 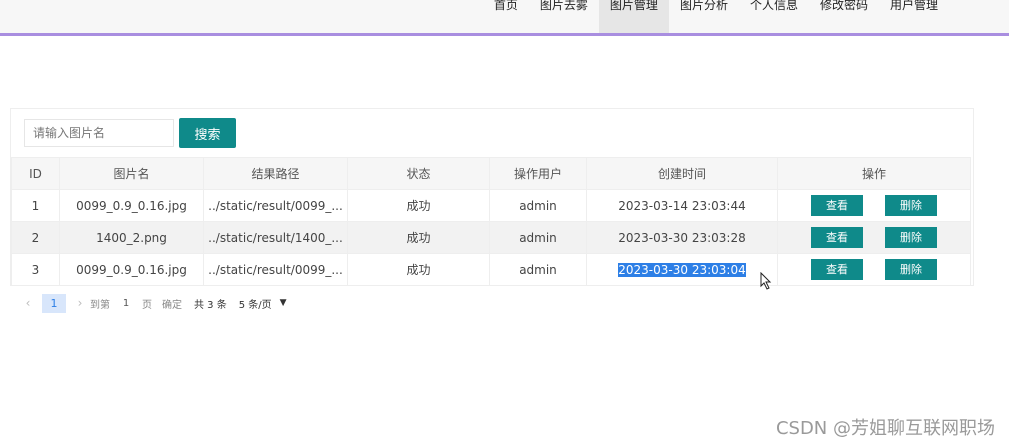 What do you see at coordinates (633, 16) in the screenshot?
I see `nav-image-manage: 图片管理` at bounding box center [633, 16].